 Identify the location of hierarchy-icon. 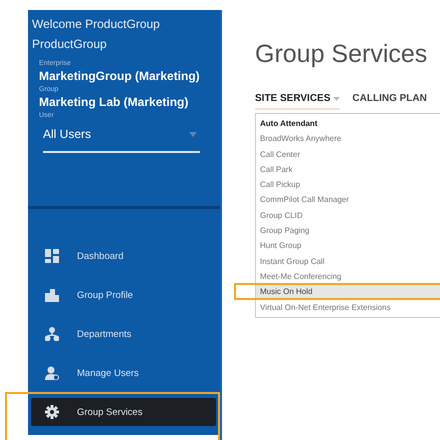
(52, 334).